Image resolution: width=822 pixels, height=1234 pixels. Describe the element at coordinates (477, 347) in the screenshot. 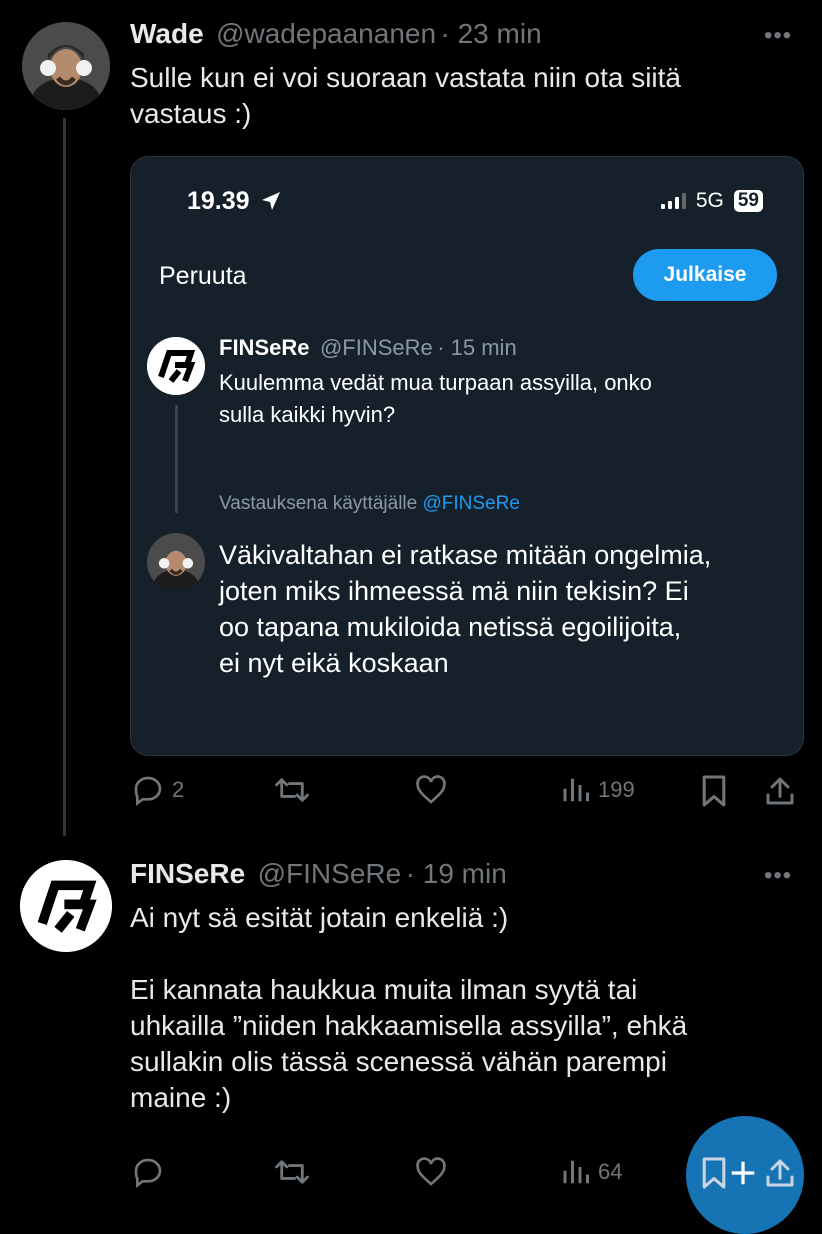

I see `quoted-timestamp: · 15 min` at that location.